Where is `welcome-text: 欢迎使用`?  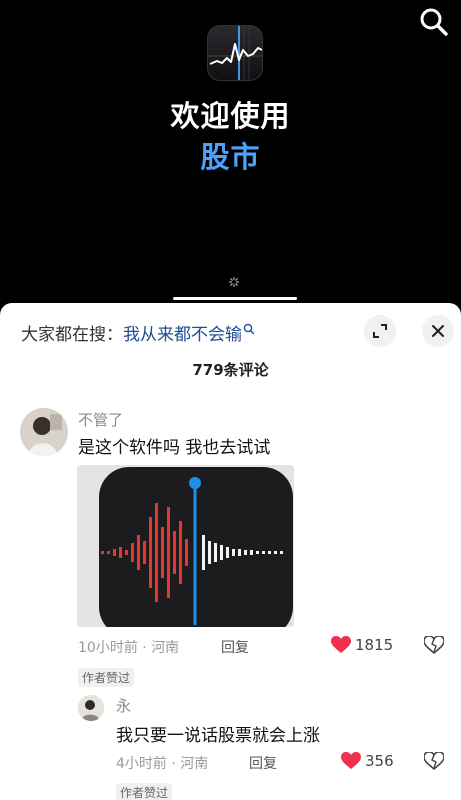
welcome-text: 欢迎使用 is located at coordinates (230, 116).